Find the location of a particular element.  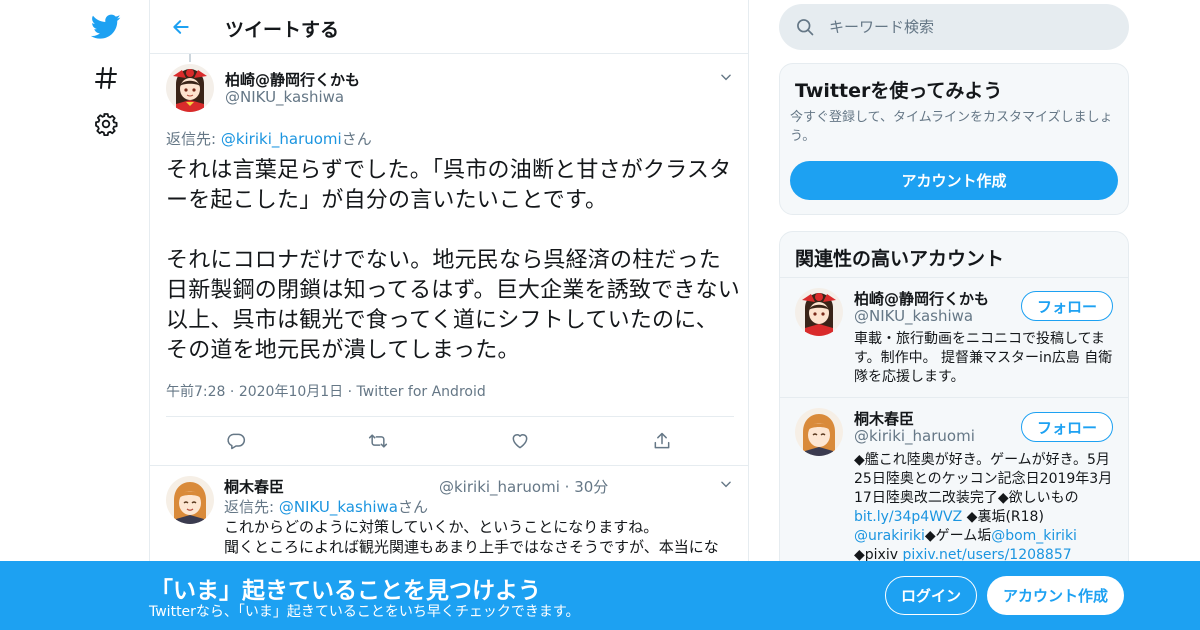

reply-age: 30分 is located at coordinates (591, 487).